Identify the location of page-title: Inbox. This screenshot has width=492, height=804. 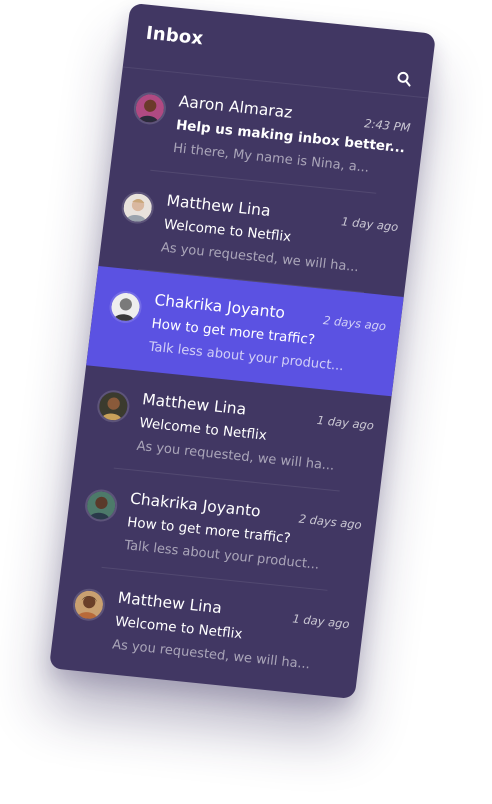
(174, 36).